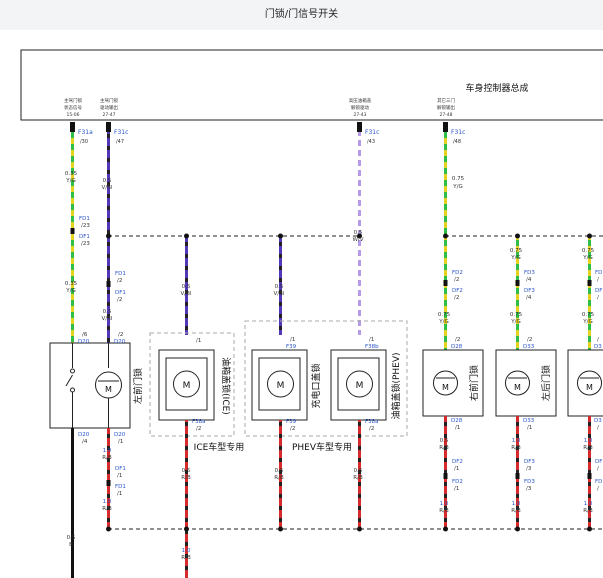  Describe the element at coordinates (109, 100) in the screenshot. I see `bcm-pin2-label-a: 主驾门锁` at that location.